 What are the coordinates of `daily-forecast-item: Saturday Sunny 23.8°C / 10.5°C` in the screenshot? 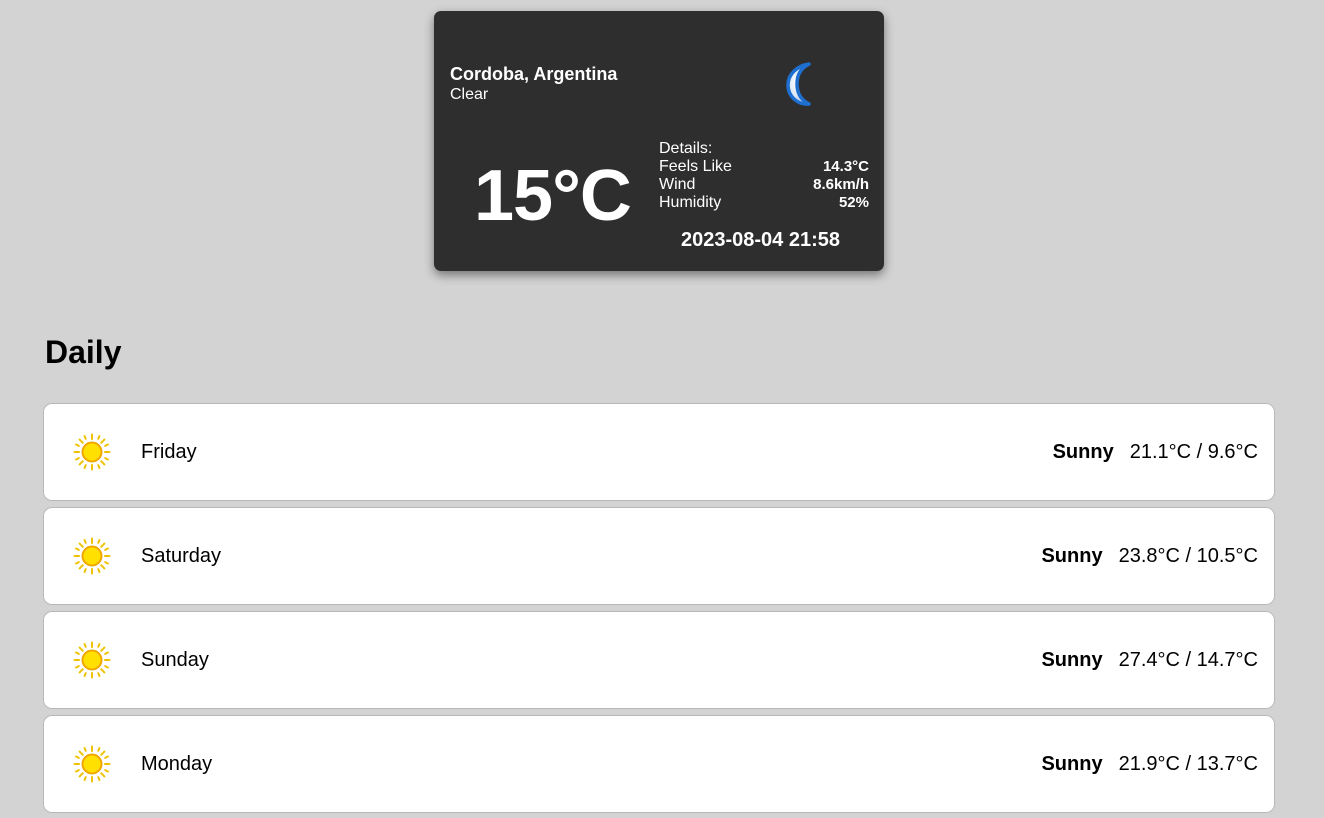 It's located at (659, 556).